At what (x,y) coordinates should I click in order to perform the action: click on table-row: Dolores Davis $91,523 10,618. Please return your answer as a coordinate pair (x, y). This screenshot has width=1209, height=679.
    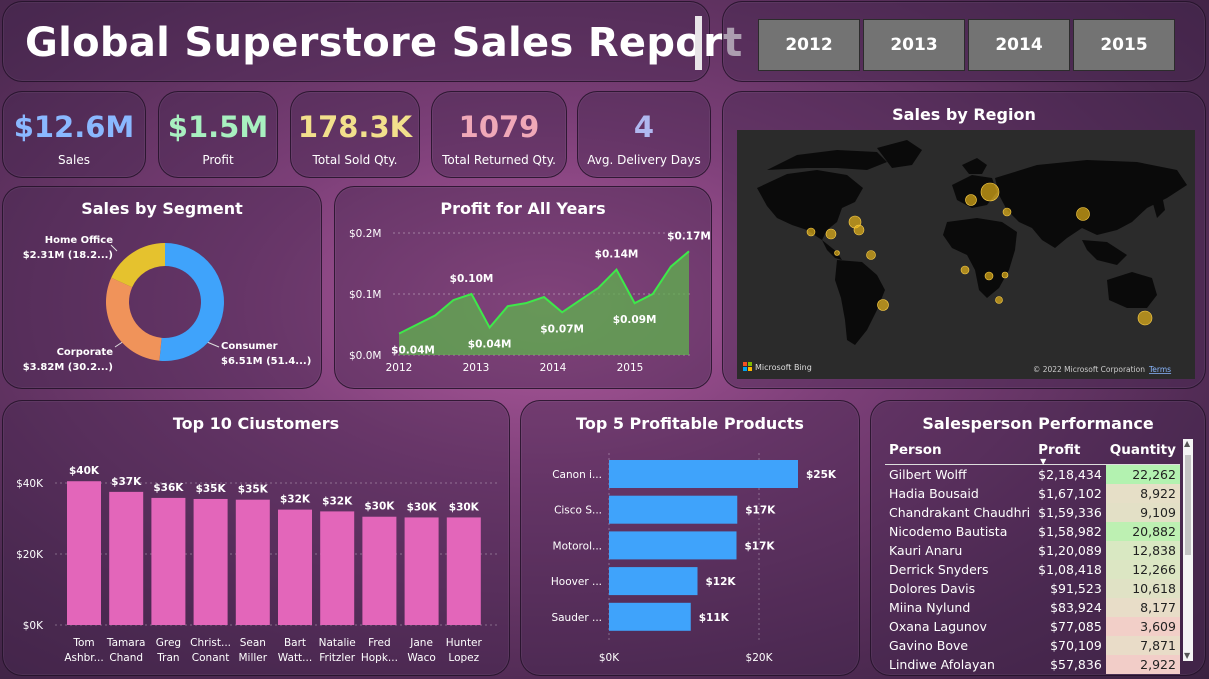
    Looking at the image, I should click on (1032, 588).